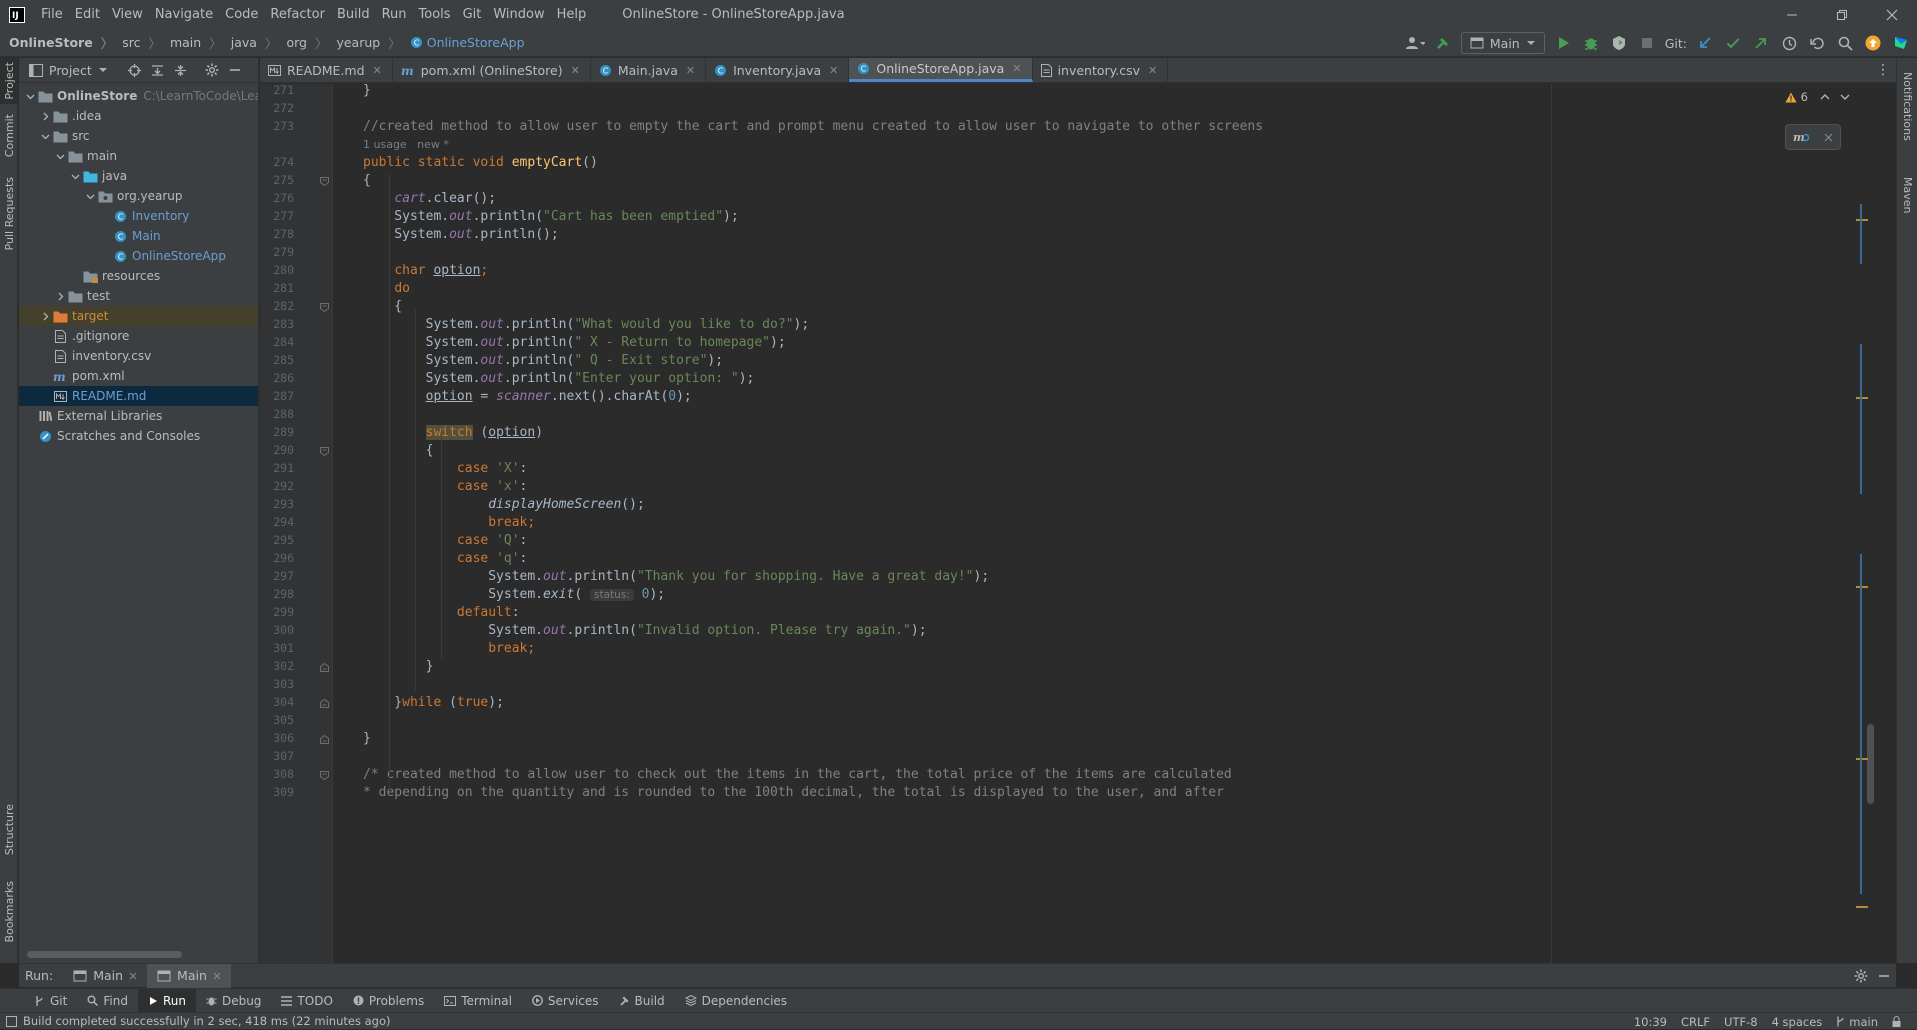  Describe the element at coordinates (435, 14) in the screenshot. I see `menu-tools: Tools` at that location.